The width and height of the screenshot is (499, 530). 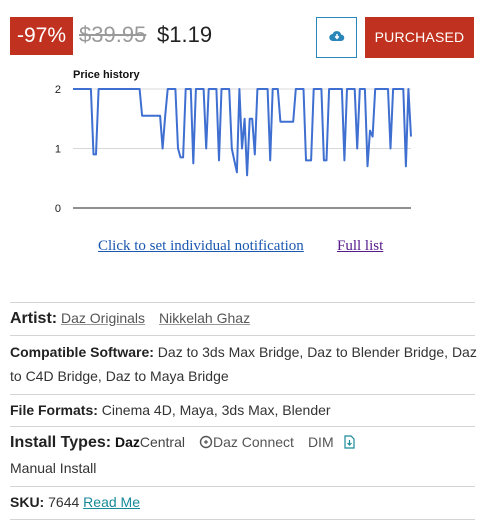 I want to click on sku-value: 7644, so click(x=64, y=502).